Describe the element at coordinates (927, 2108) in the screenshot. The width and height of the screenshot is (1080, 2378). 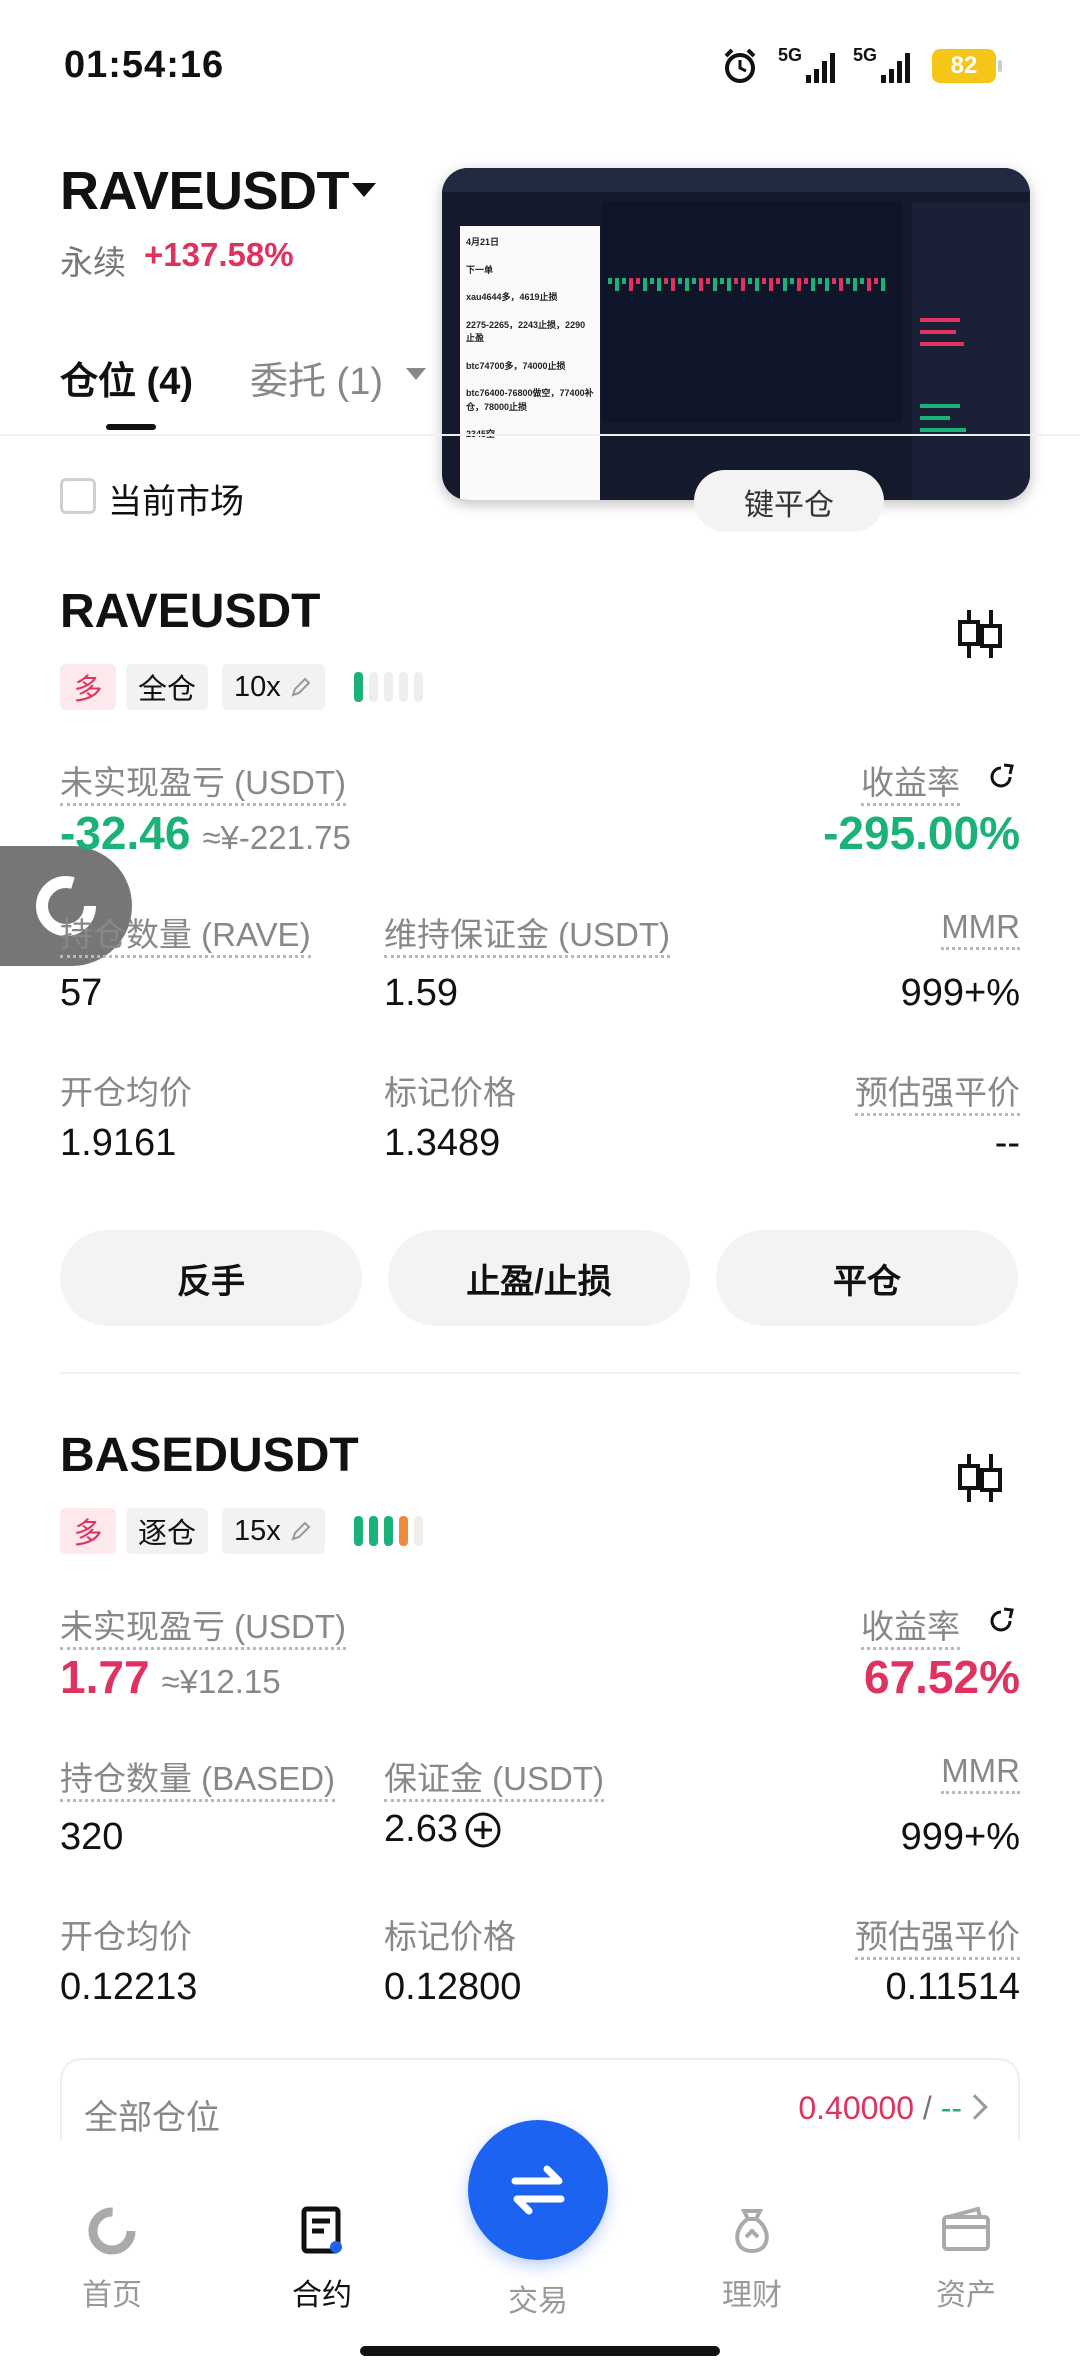
I see `all-positions-sep: /` at that location.